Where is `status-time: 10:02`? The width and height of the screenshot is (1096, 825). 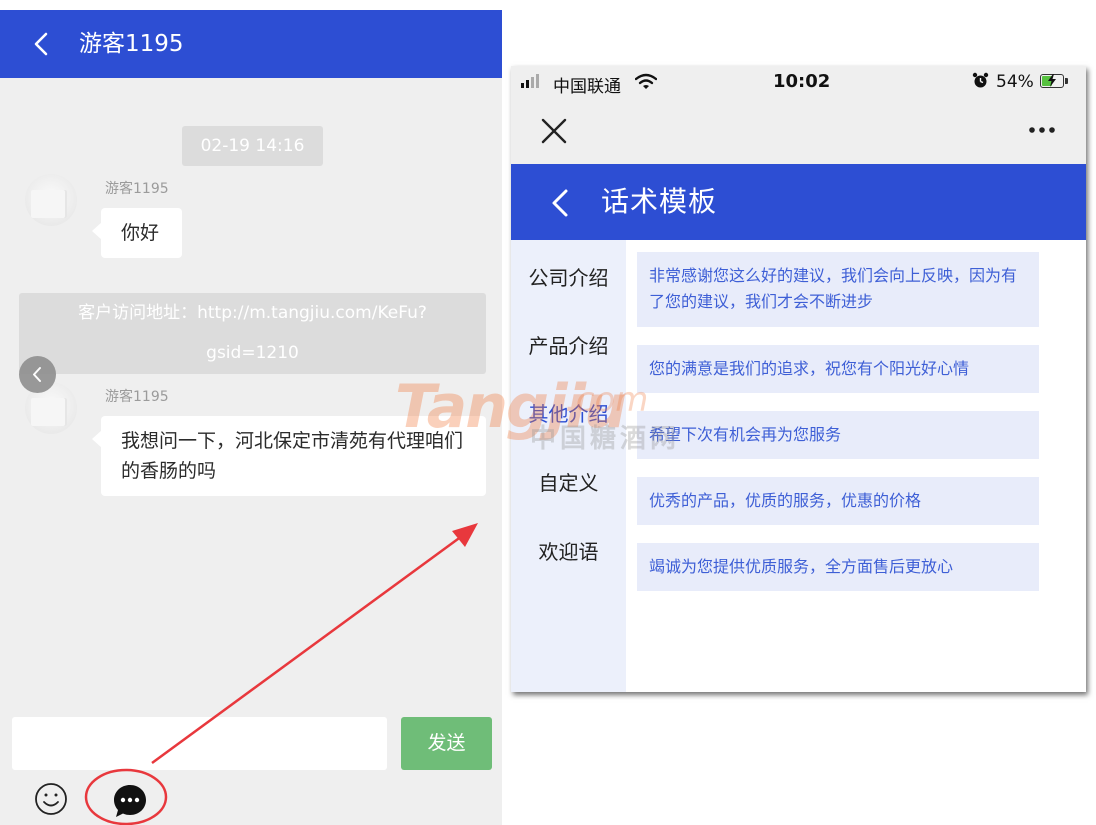
status-time: 10:02 is located at coordinates (802, 81).